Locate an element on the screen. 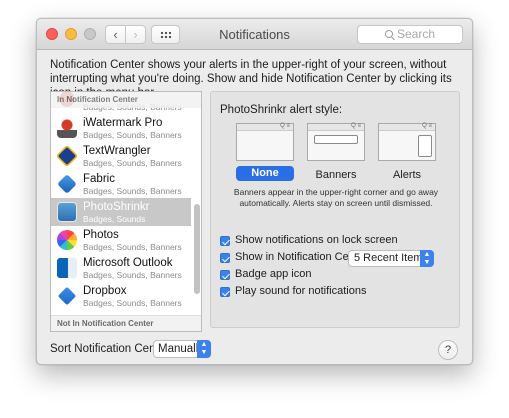 This screenshot has width=509, height=418. style-alerts-label: Alerts is located at coordinates (407, 175).